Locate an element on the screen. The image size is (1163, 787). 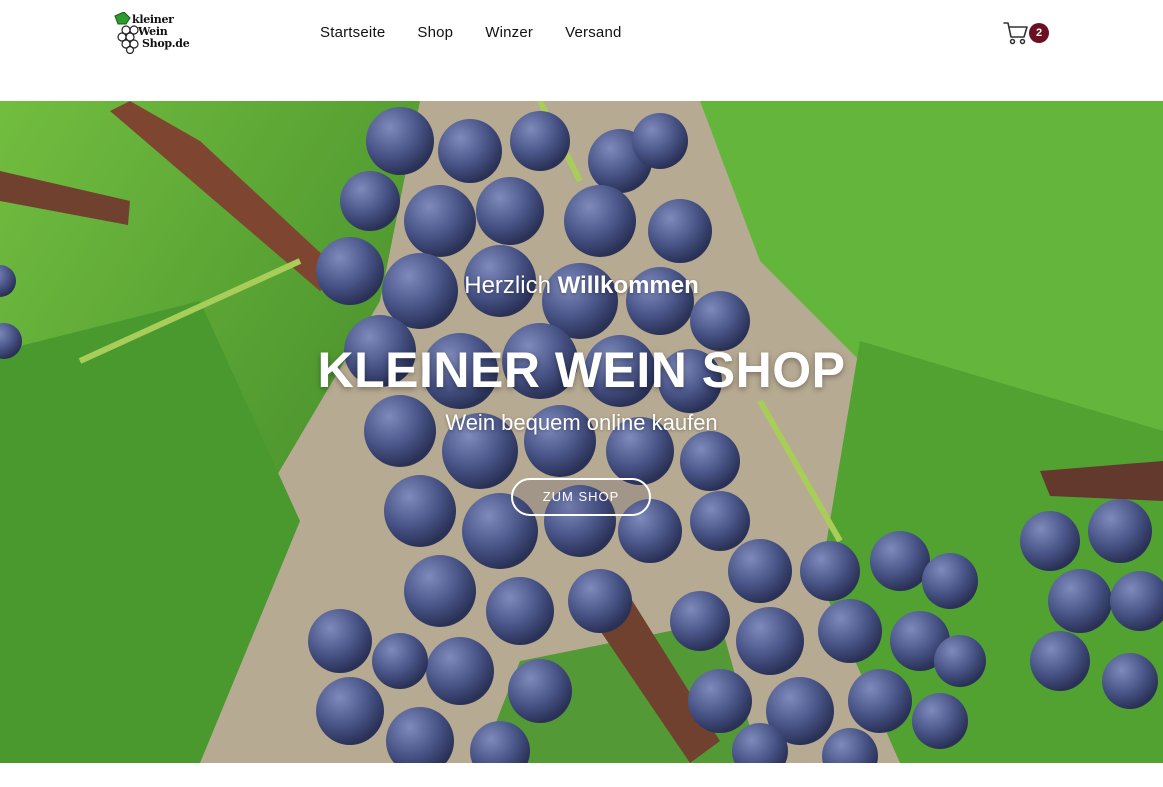
nav-item-startseite: Startseite is located at coordinates (352, 33).